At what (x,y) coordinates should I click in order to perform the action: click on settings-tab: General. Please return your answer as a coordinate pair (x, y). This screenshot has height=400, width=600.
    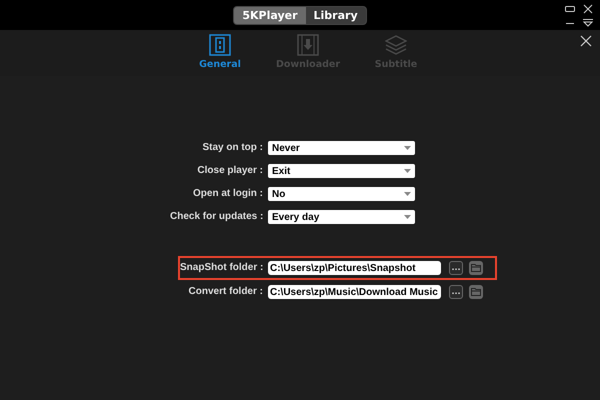
    Looking at the image, I should click on (220, 55).